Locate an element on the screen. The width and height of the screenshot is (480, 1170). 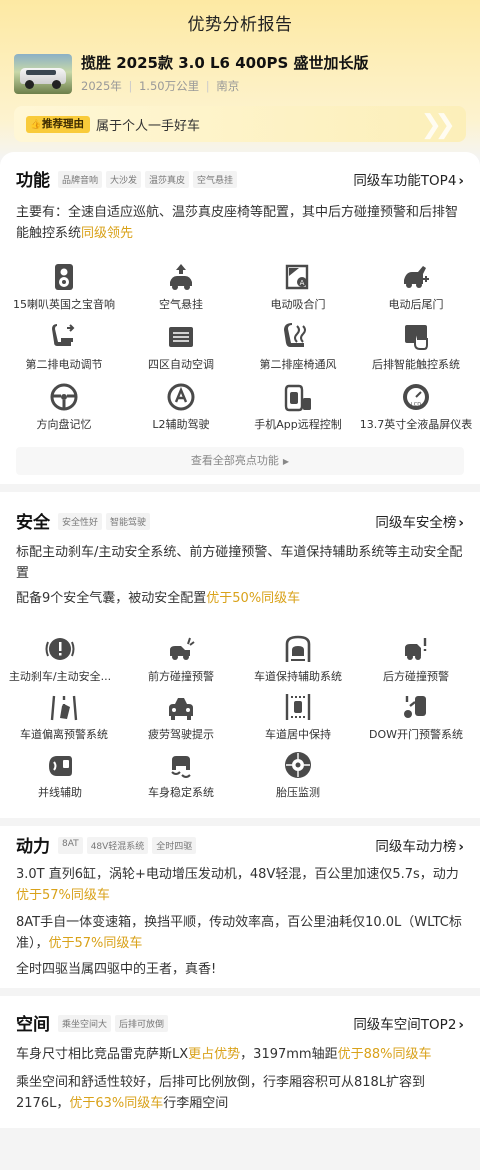
safety-label: 后方碰撞预警 is located at coordinates (416, 676).